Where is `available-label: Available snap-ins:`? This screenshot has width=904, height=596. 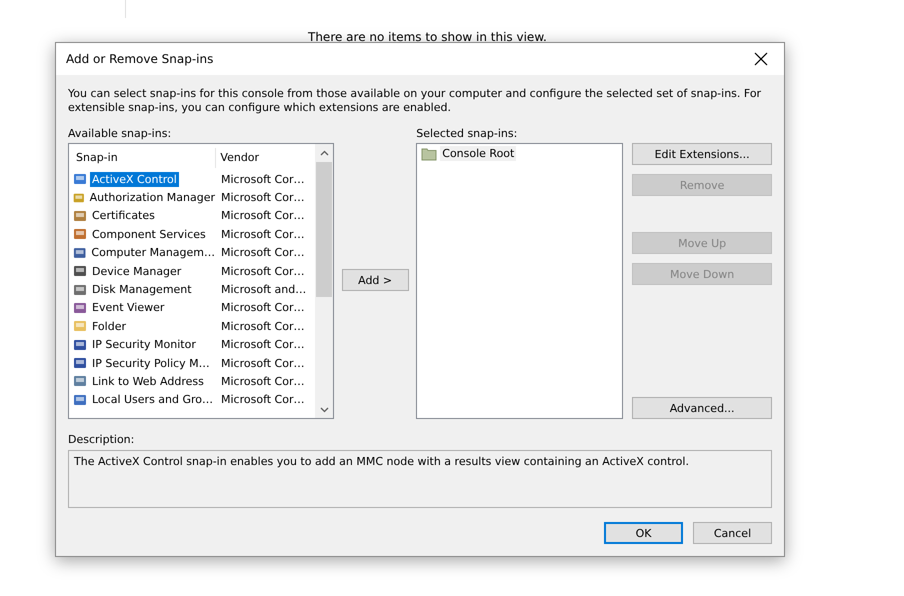
available-label: Available snap-ins: is located at coordinates (120, 133).